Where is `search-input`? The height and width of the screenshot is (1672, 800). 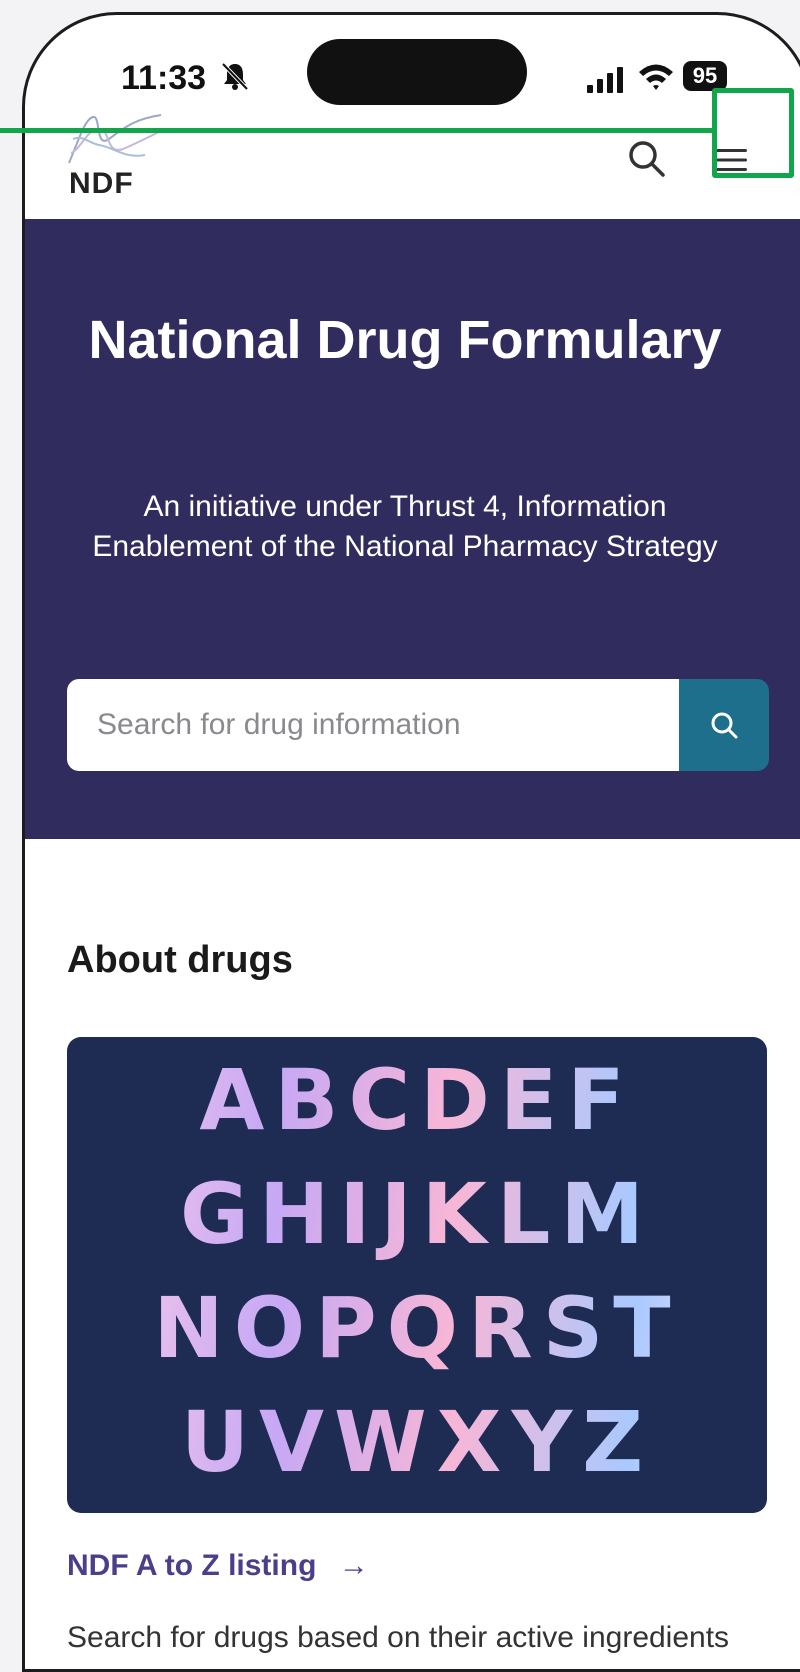
search-input is located at coordinates (373, 725).